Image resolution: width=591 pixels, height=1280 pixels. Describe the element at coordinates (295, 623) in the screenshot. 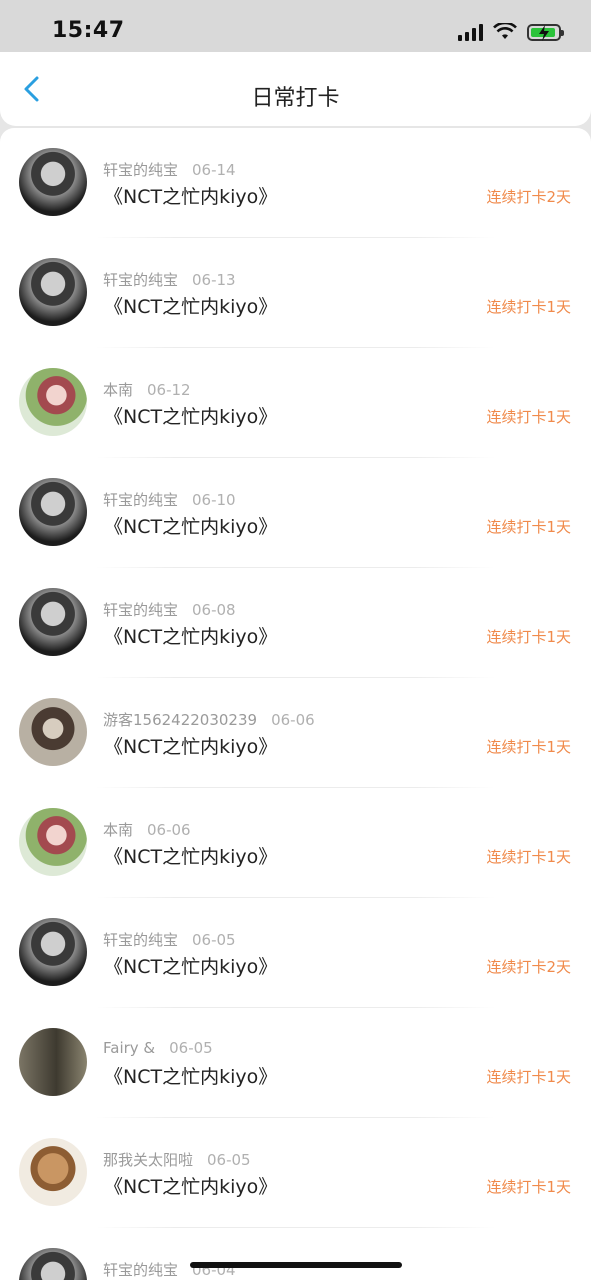

I see `list-item: 轩宝的纯宝 06-08 《NCT之忙内kiyo》 连续打卡1天` at that location.